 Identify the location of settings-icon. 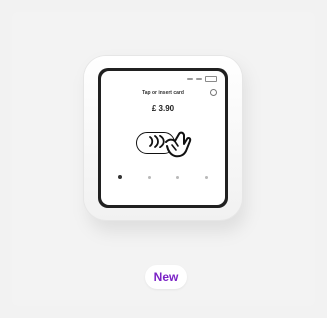
(213, 92).